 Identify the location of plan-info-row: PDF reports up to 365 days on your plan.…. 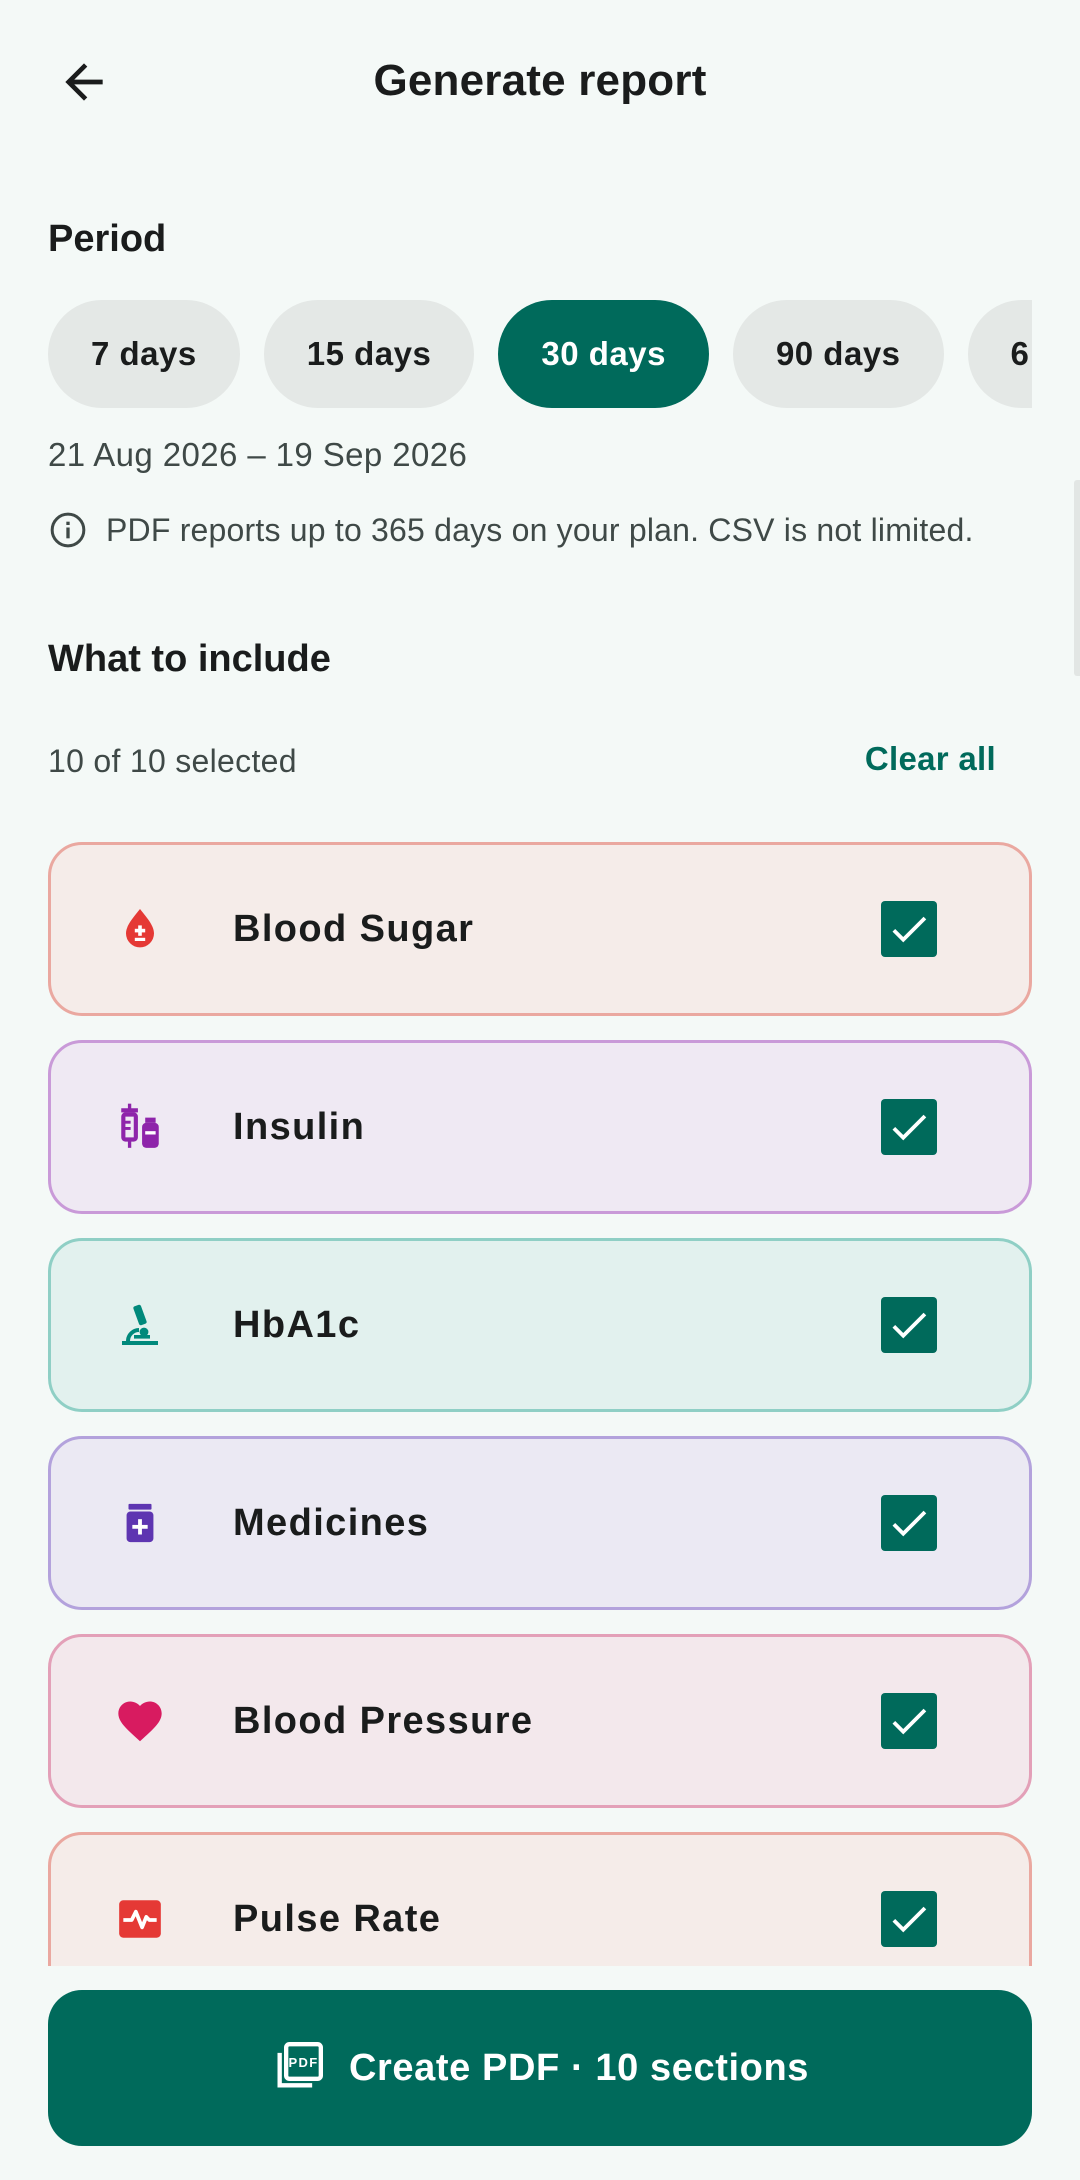
(511, 530).